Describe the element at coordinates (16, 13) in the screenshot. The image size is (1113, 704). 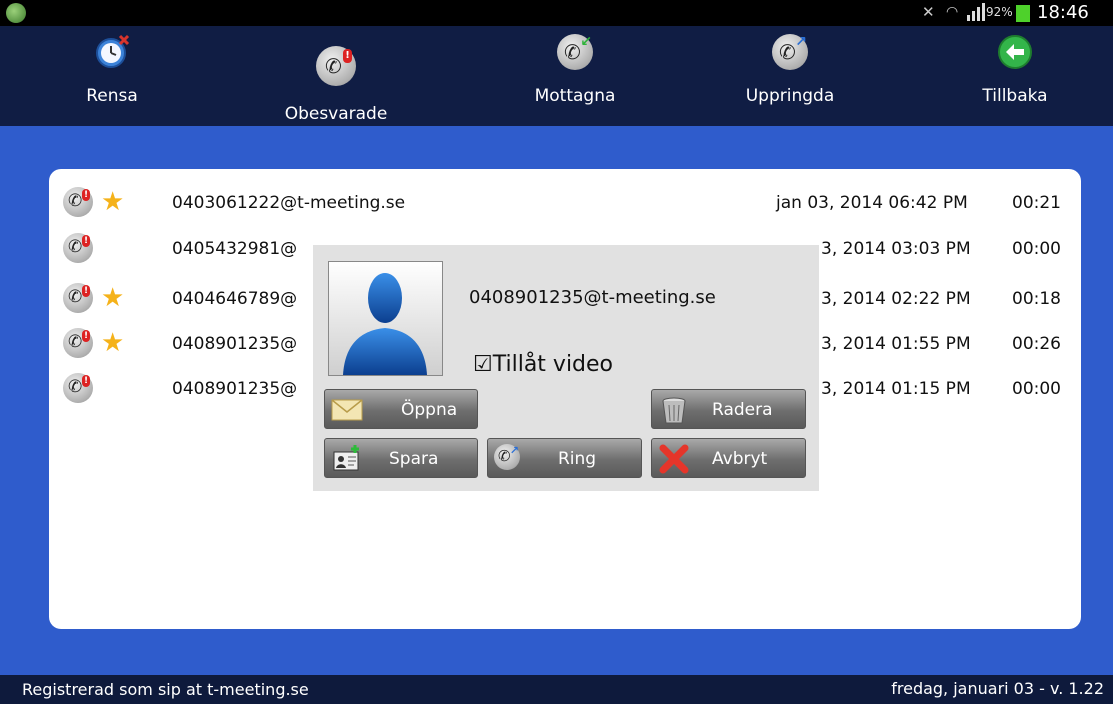
I see `app-icon` at that location.